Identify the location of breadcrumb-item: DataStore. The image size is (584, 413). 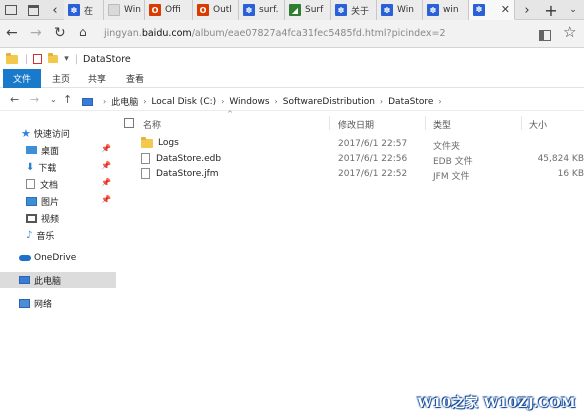
(410, 102).